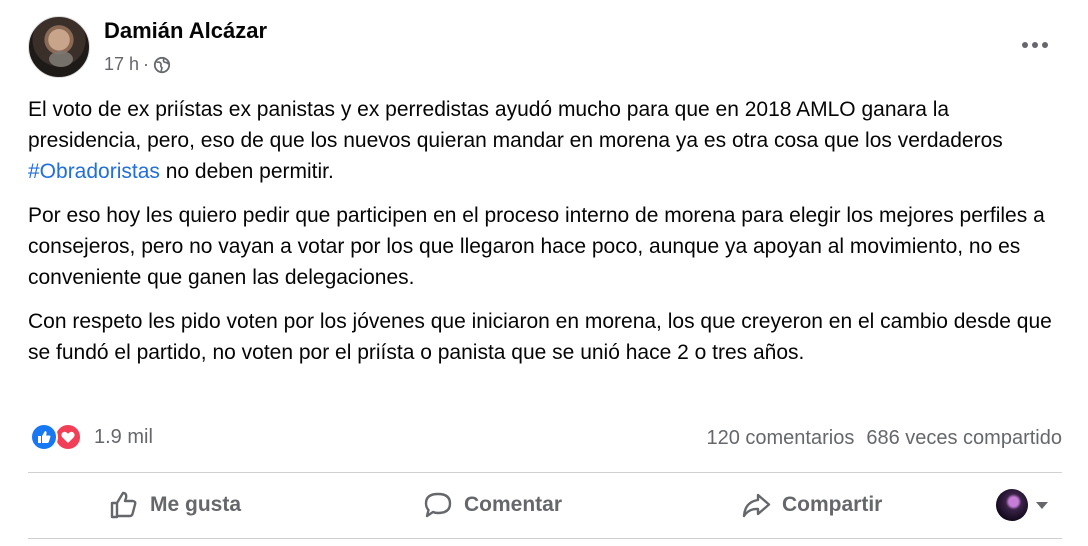 Image resolution: width=1088 pixels, height=546 pixels. I want to click on comment-button: Comentar, so click(492, 505).